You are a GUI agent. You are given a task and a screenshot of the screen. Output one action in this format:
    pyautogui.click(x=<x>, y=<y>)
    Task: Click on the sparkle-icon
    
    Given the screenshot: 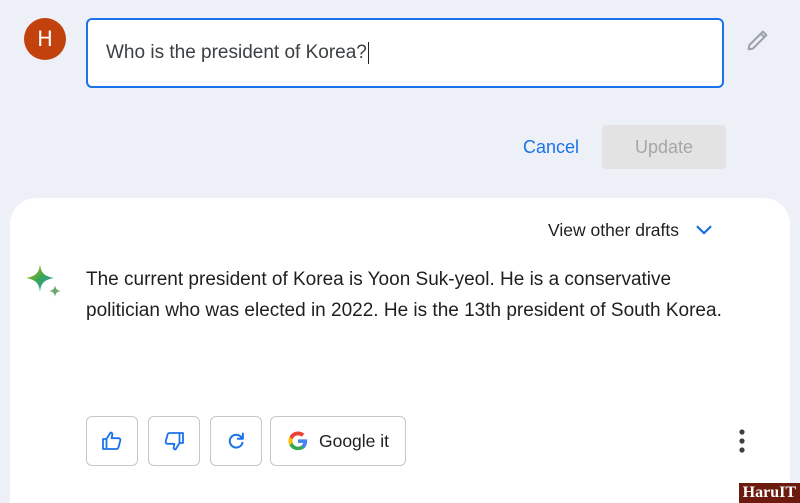 What is the action you would take?
    pyautogui.click(x=45, y=283)
    